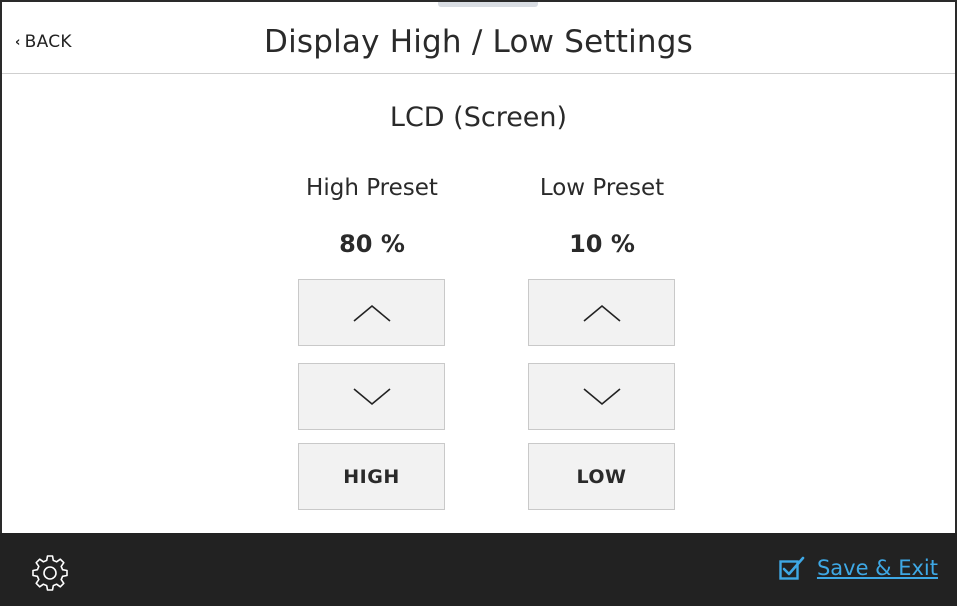  I want to click on low-preset-label: Low Preset, so click(602, 188).